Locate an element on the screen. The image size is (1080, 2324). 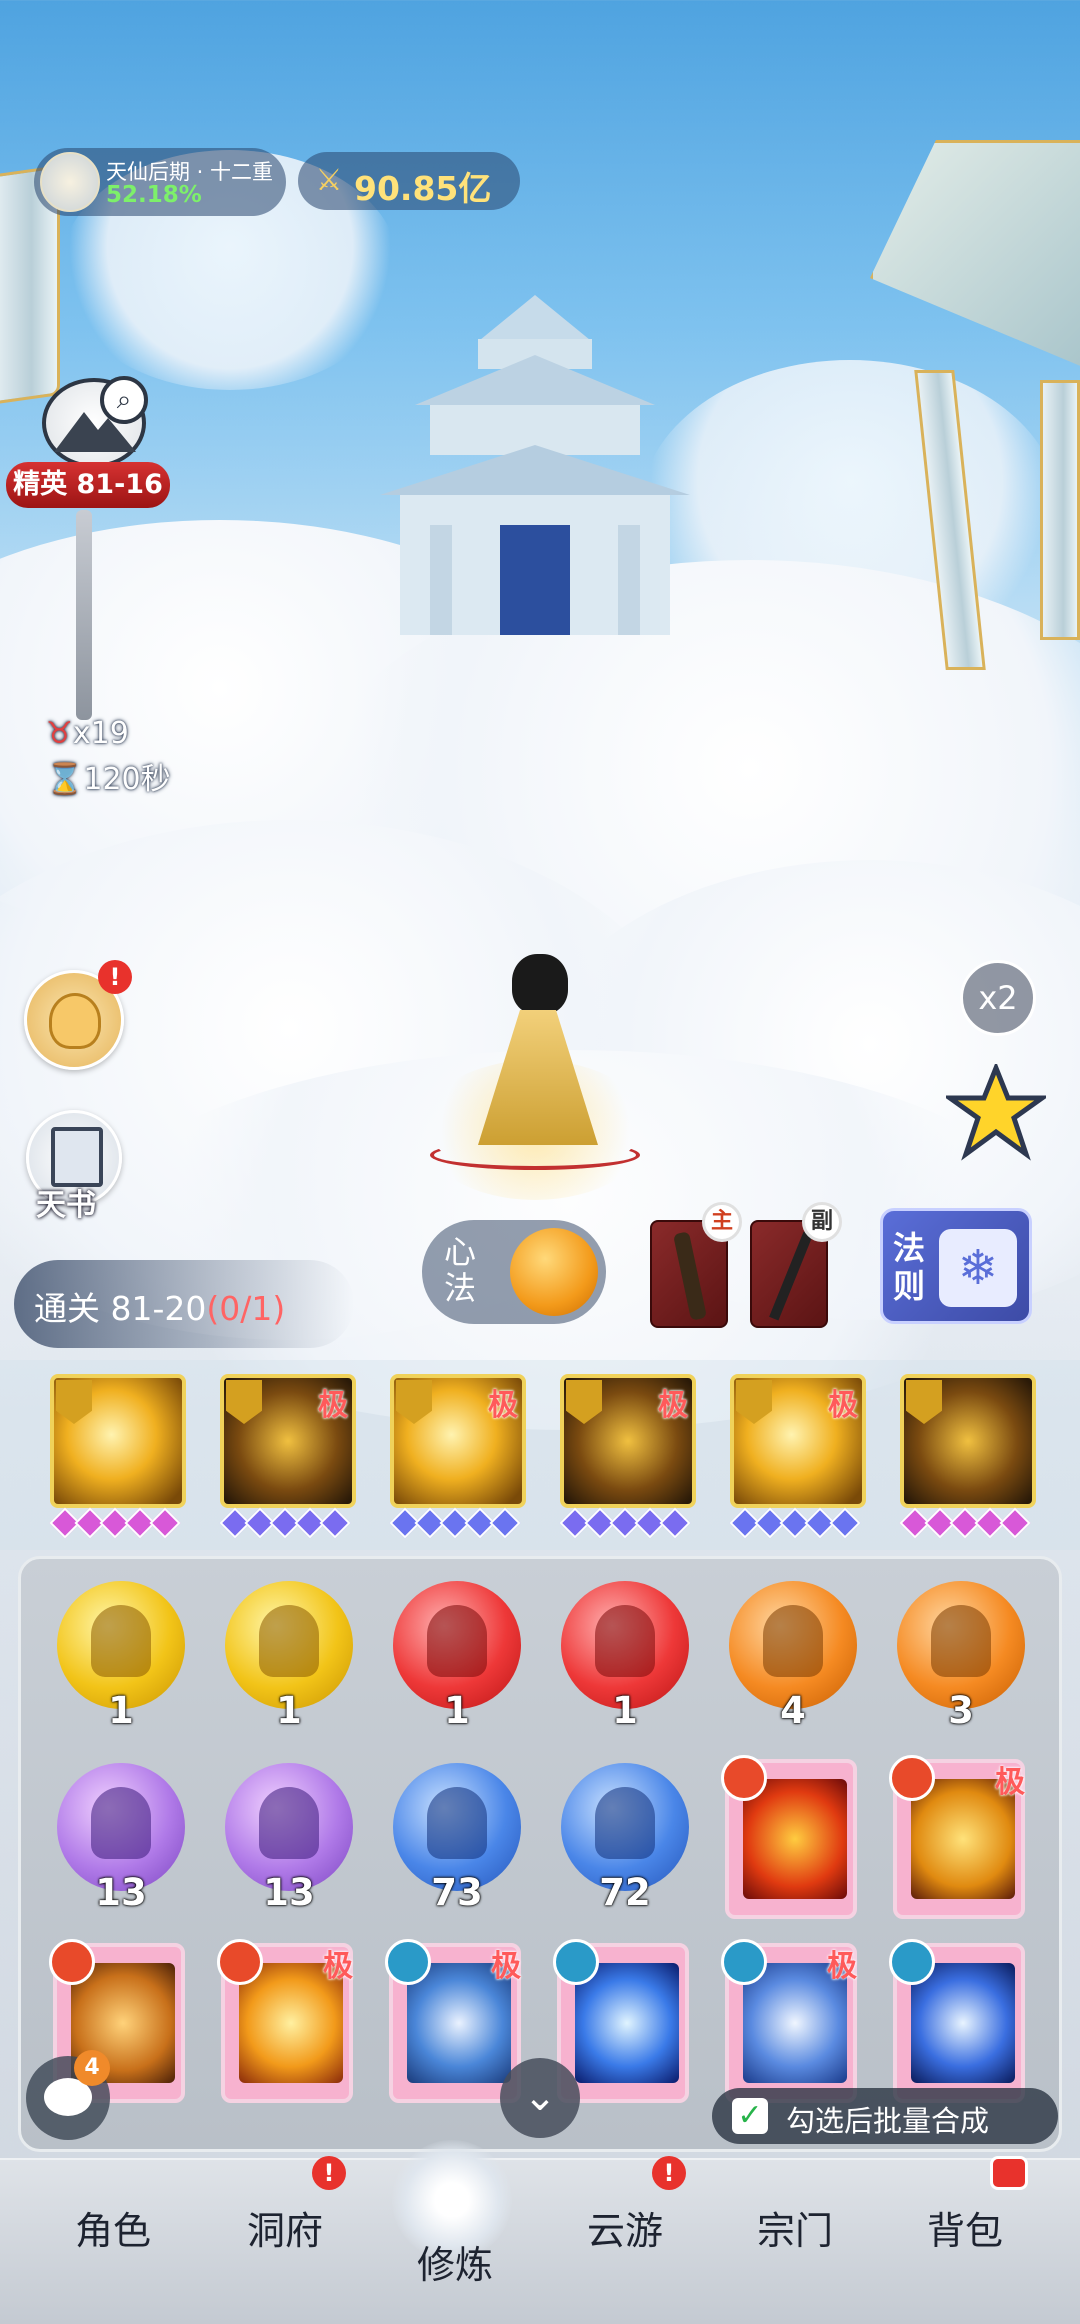
spirit-orb: 73 is located at coordinates (457, 1838).